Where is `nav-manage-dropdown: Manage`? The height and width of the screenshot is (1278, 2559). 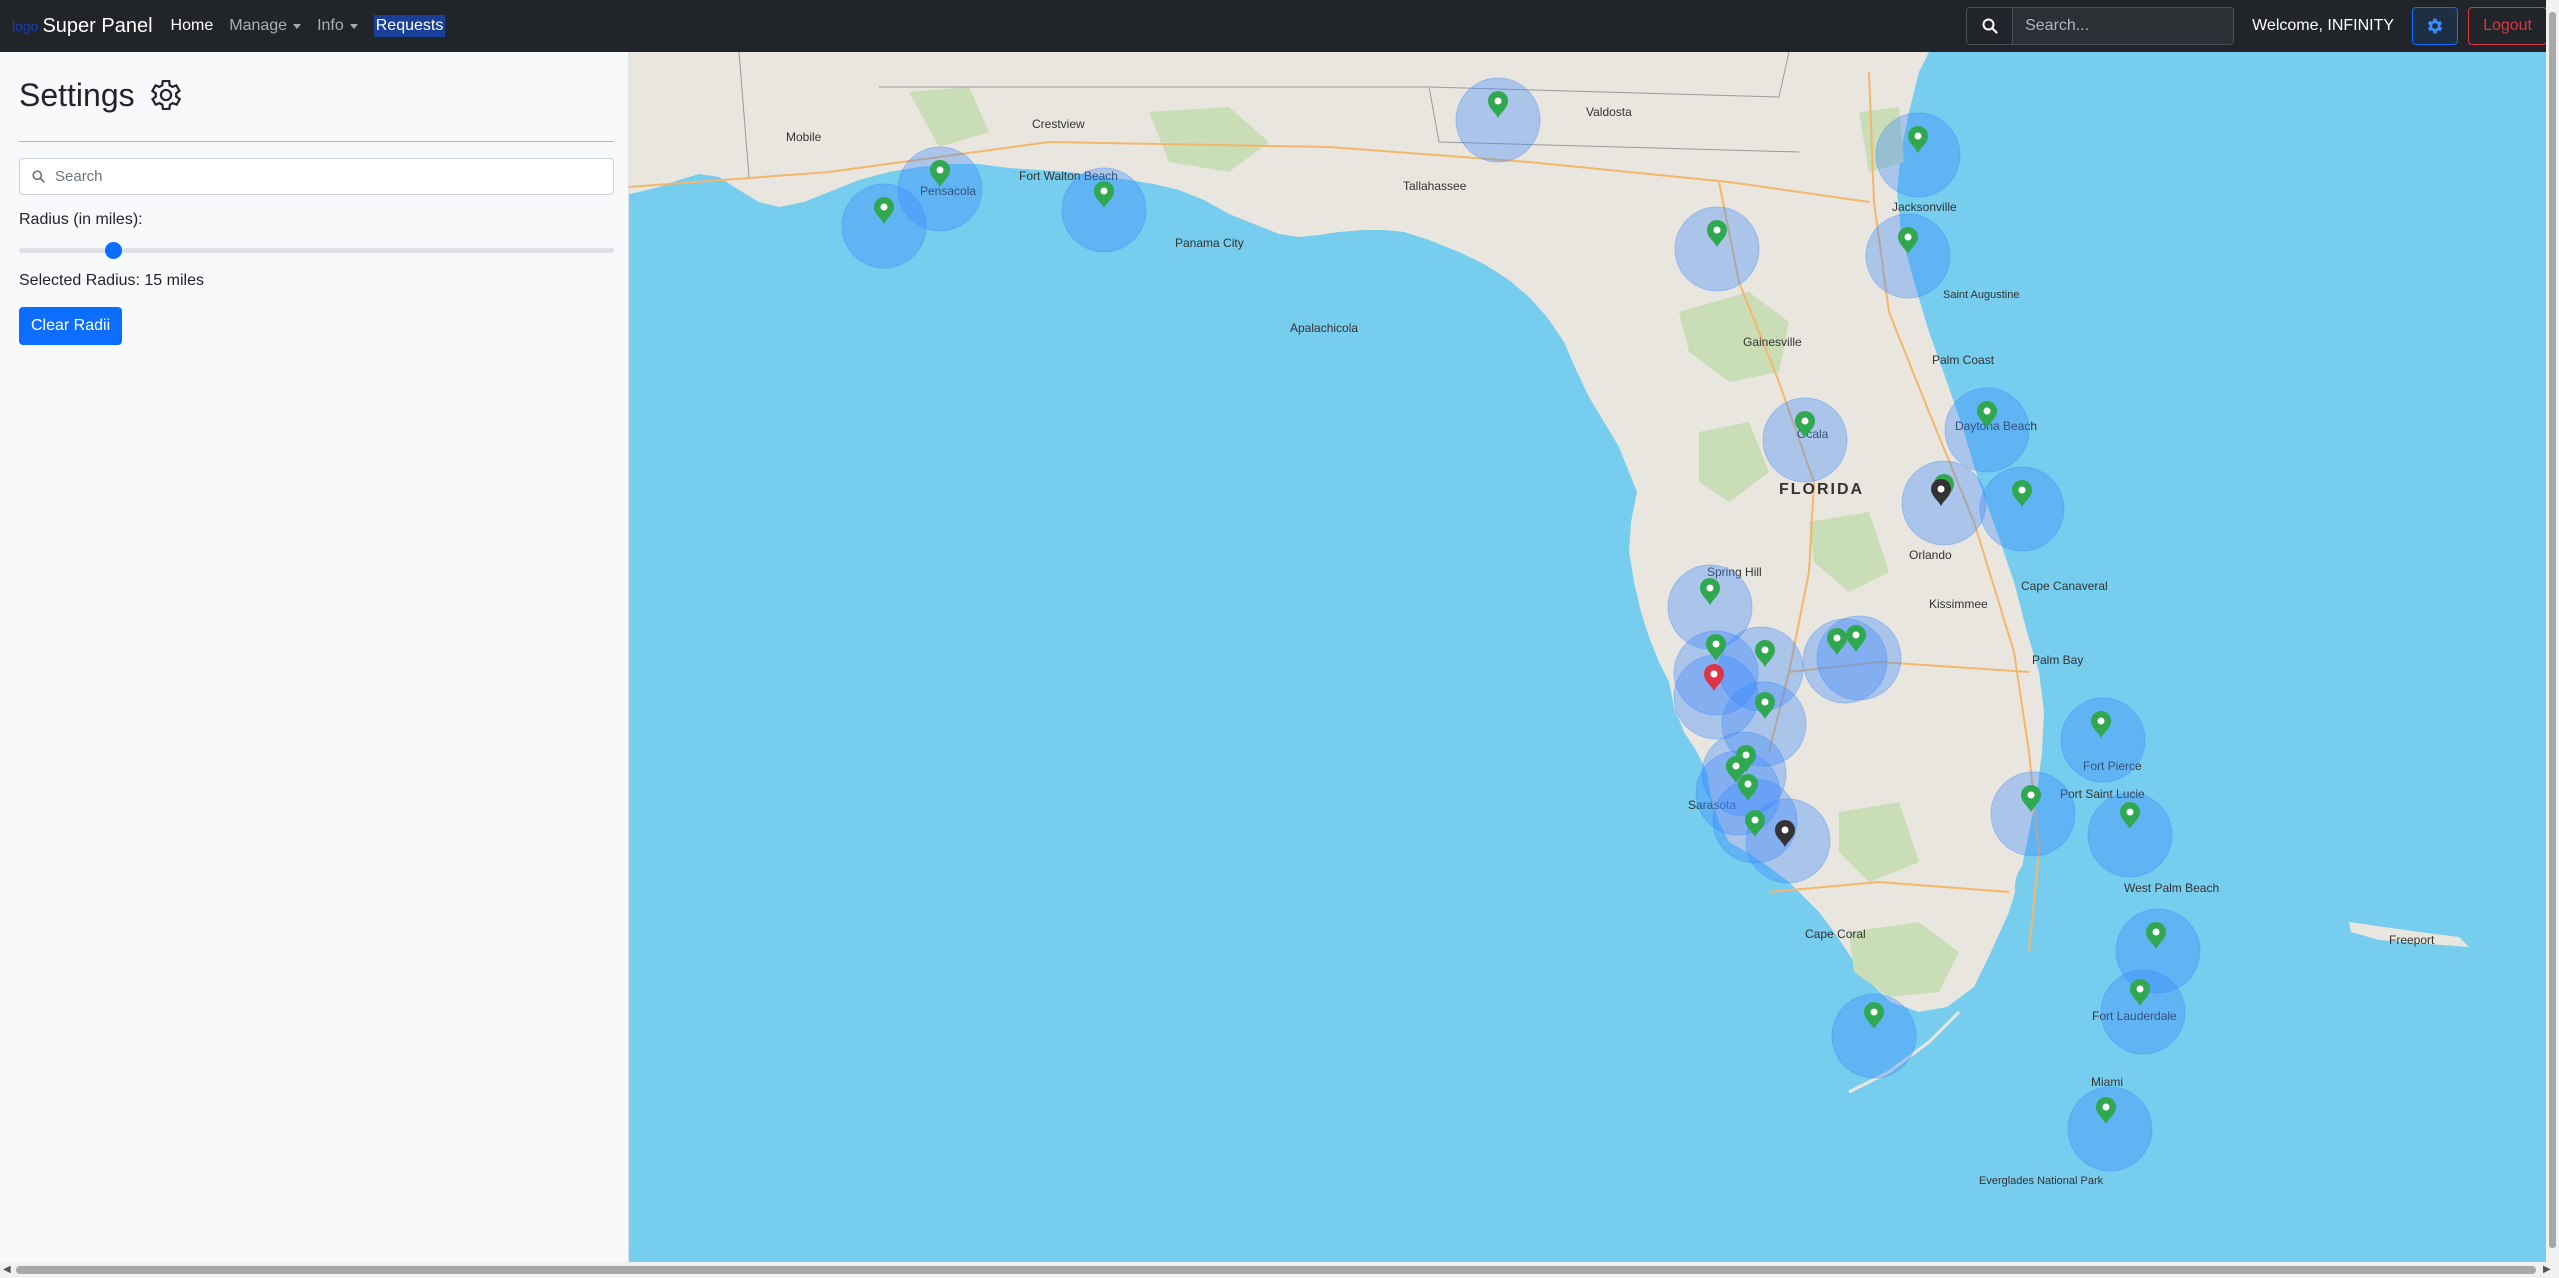
nav-manage-dropdown: Manage is located at coordinates (265, 26).